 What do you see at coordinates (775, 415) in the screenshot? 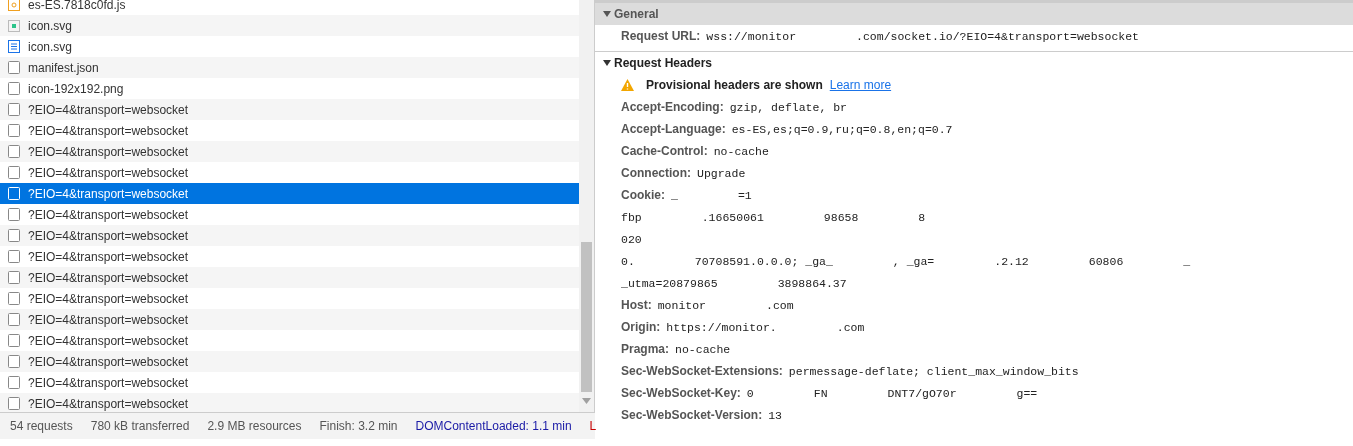
I see `header-value: 13` at bounding box center [775, 415].